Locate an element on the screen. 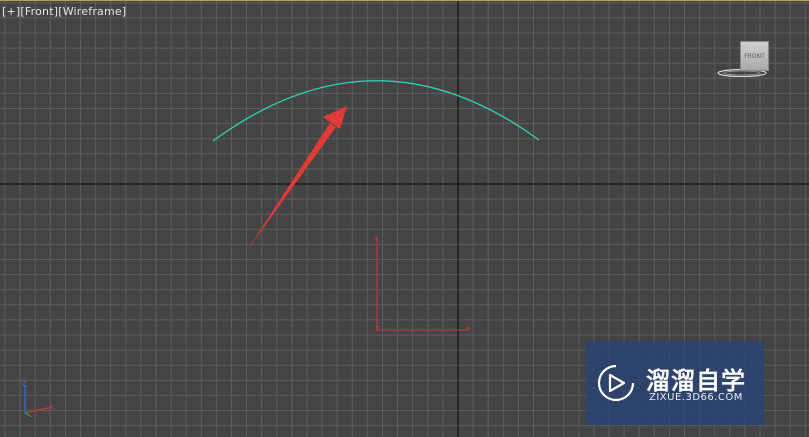 The height and width of the screenshot is (437, 809). viewport-label: [+][Front][Wireframe] is located at coordinates (64, 11).